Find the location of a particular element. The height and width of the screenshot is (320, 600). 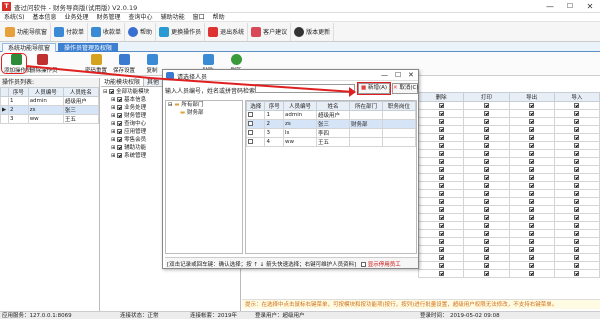

annotation-arrow is located at coordinates (190, 81).